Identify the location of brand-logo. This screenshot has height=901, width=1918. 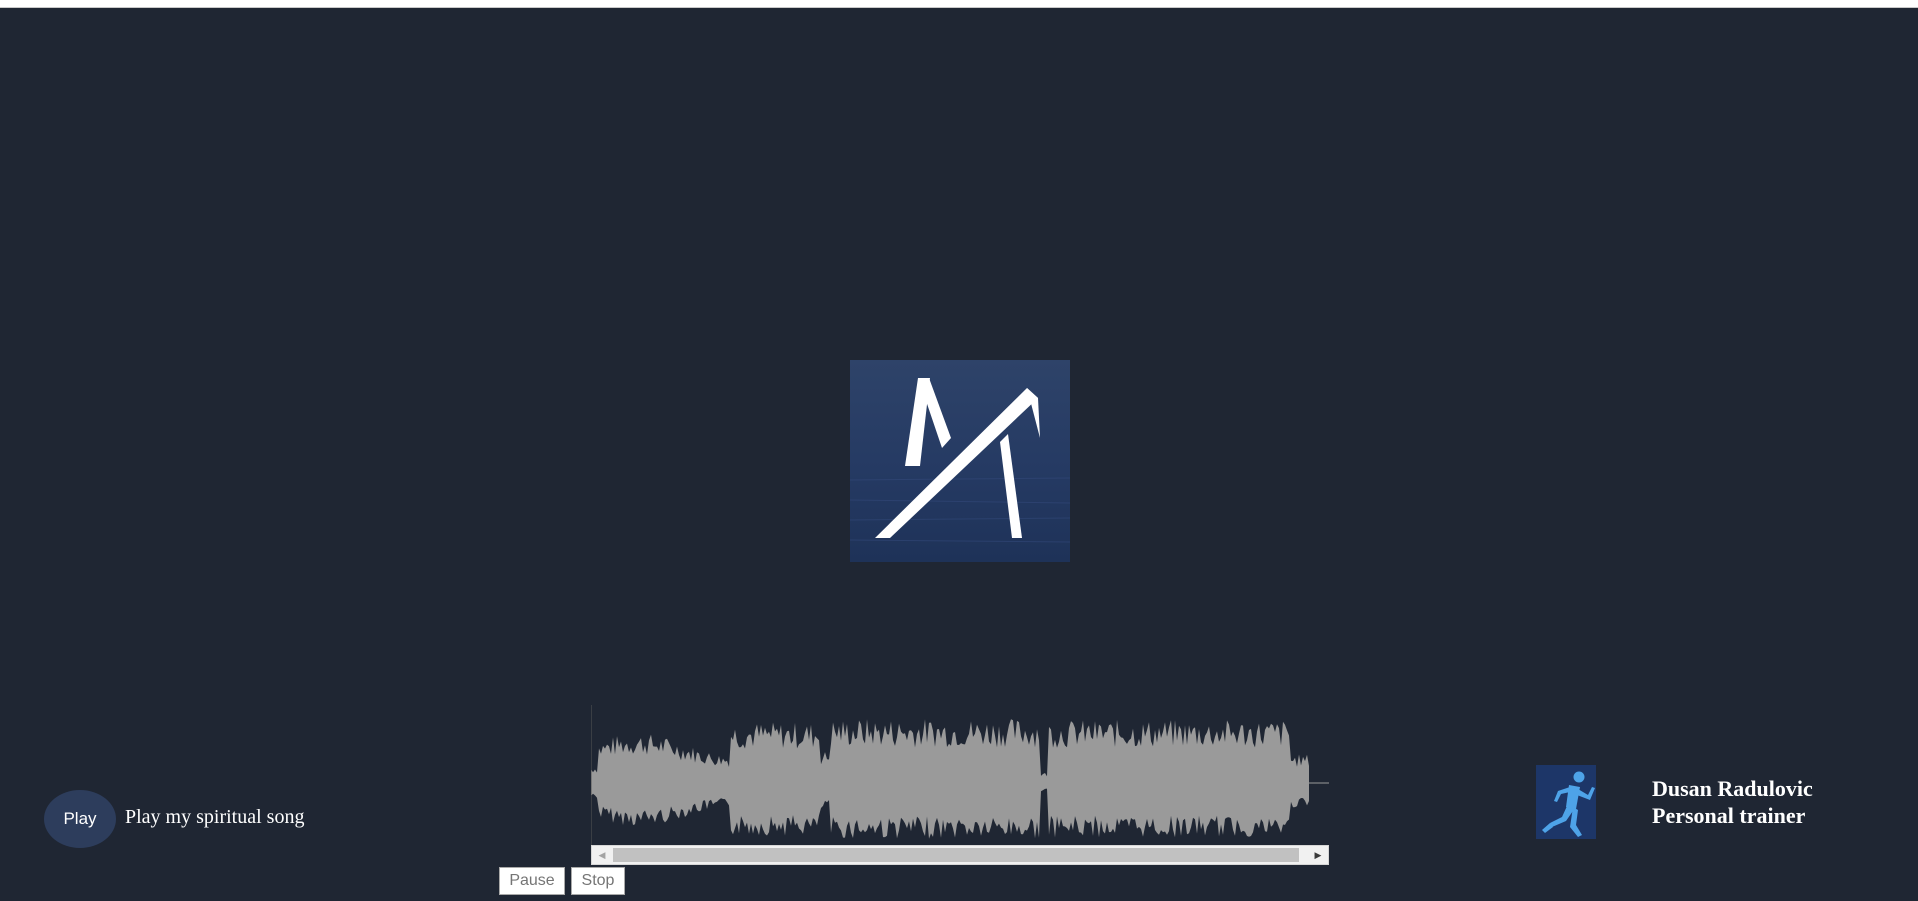
(960, 461).